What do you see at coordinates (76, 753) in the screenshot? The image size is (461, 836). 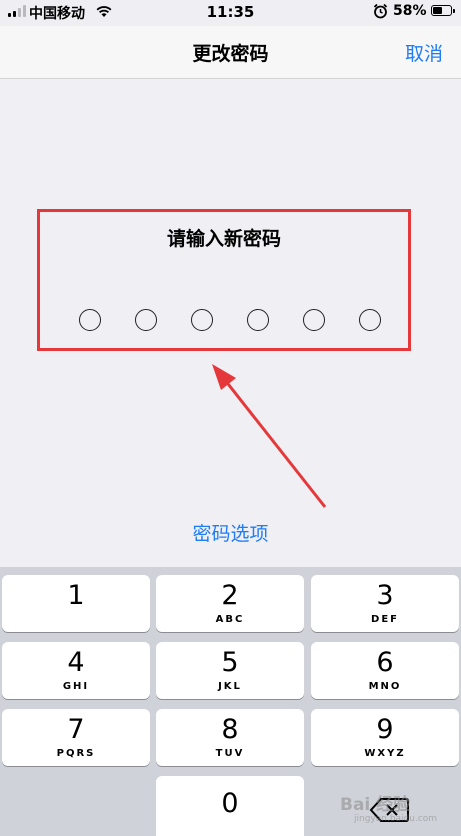 I see `key-letters: PQRS` at bounding box center [76, 753].